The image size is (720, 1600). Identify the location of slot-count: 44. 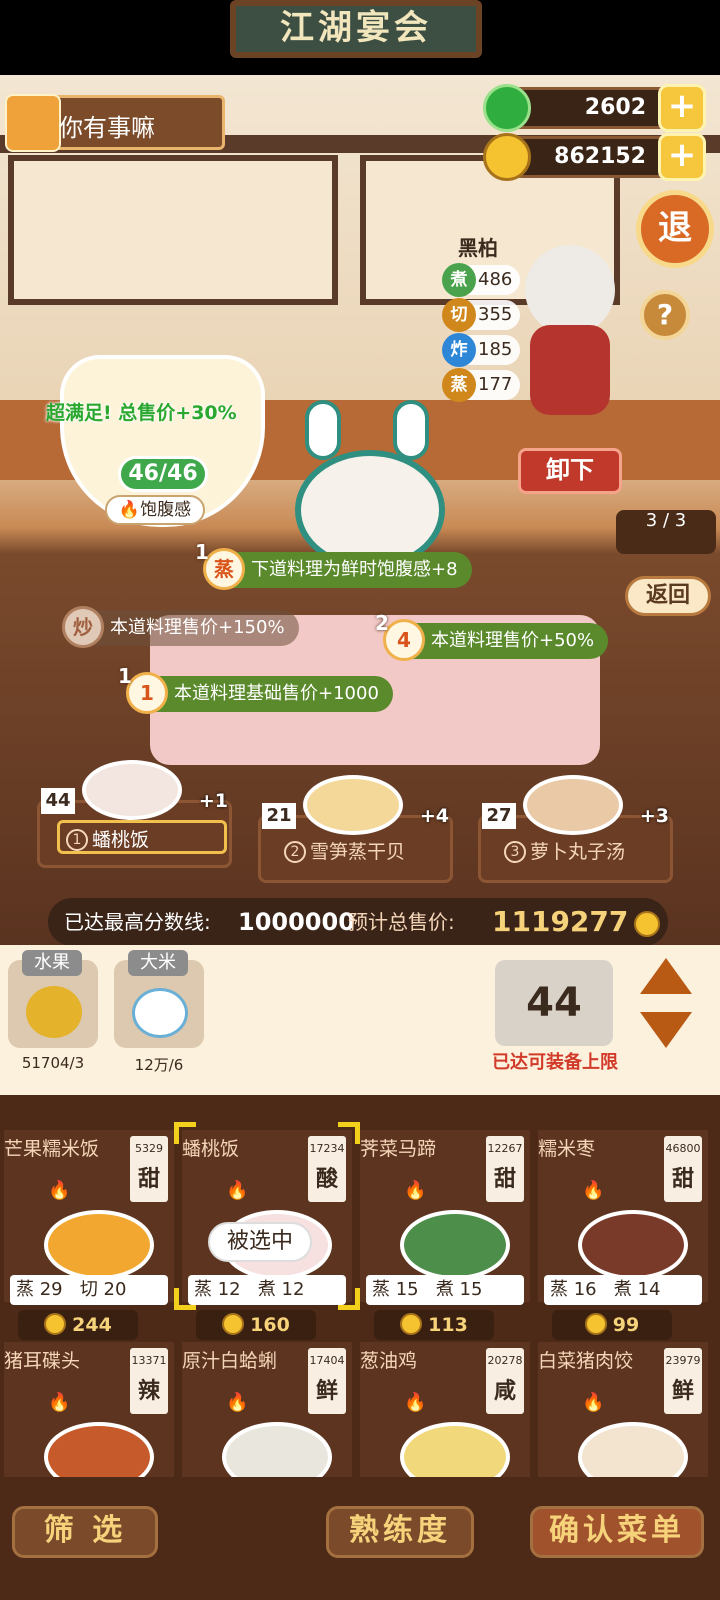
(58, 801).